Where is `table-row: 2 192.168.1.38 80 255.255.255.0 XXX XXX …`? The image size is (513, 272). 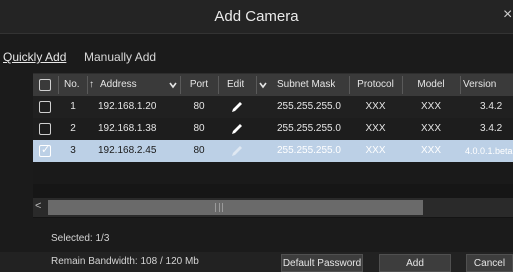
table-row: 2 192.168.1.38 80 255.255.255.0 XXX XXX … is located at coordinates (273, 129).